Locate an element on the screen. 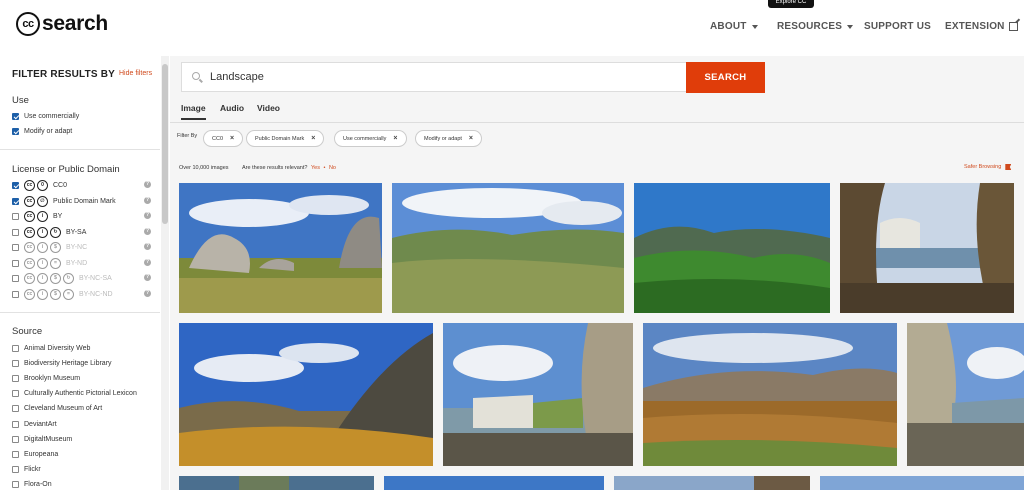  tab-video: Video is located at coordinates (268, 108).